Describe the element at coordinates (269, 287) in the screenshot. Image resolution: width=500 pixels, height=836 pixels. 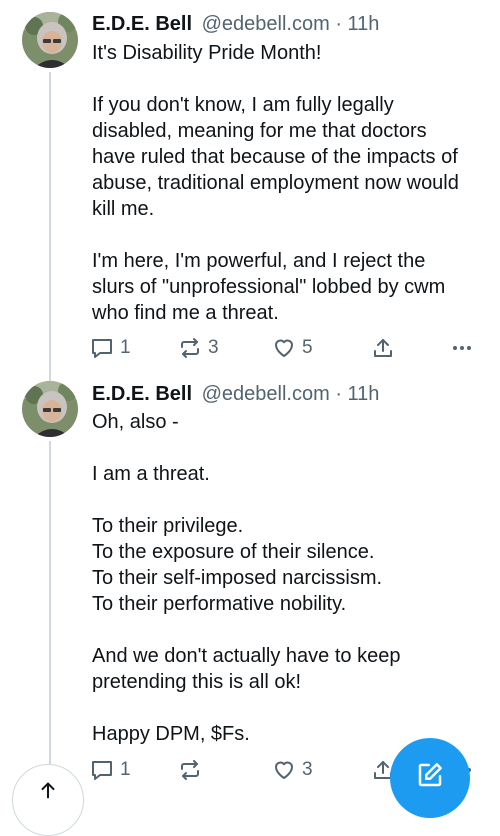
I see `text-line: slurs of "unprofessional" lobbed by cwm` at that location.